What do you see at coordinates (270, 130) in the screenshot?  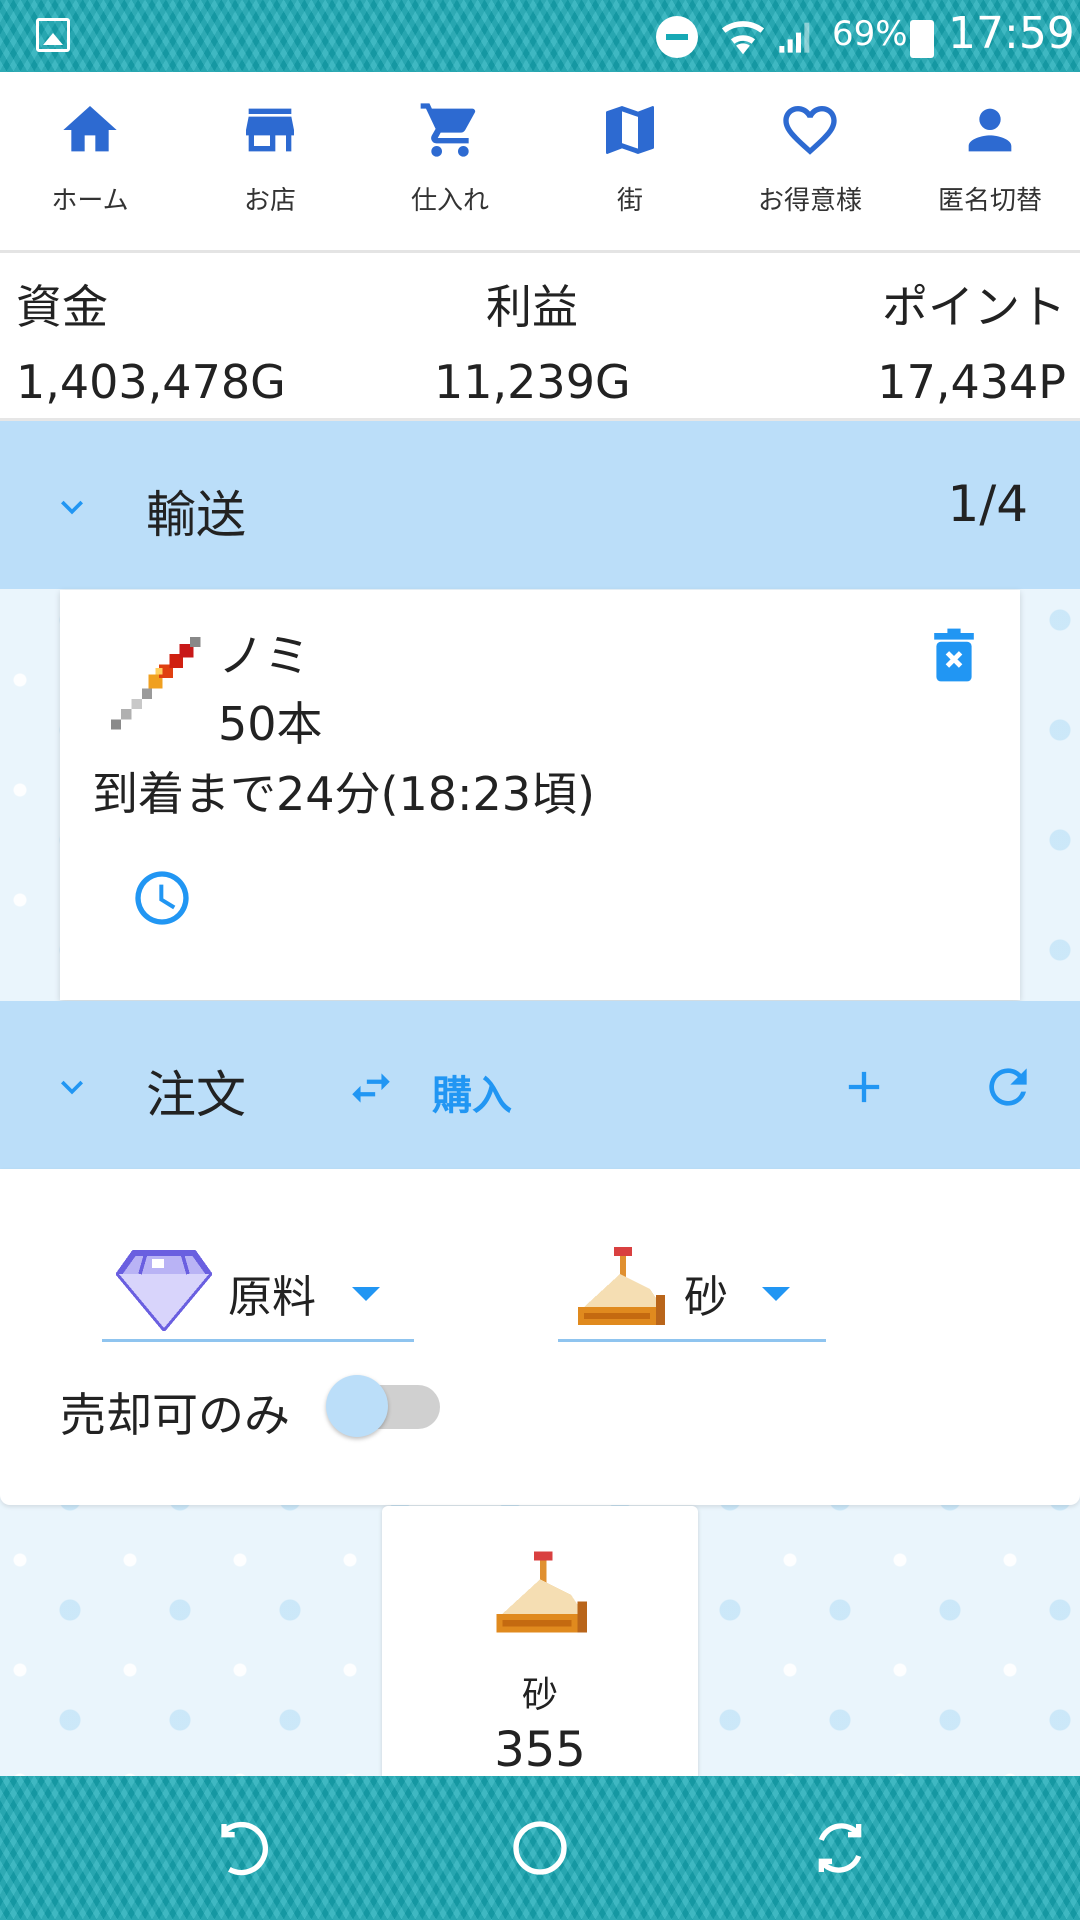 I see `store-icon` at bounding box center [270, 130].